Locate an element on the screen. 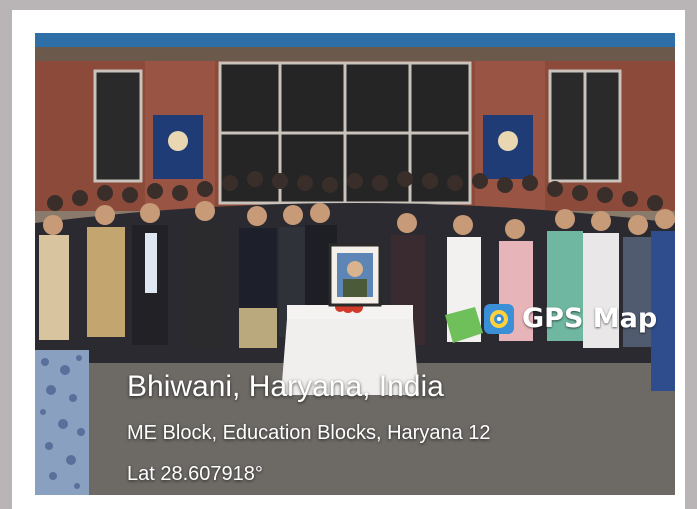 The width and height of the screenshot is (697, 509). location-address: ME Block, Education Blocks, Haryana 12 is located at coordinates (309, 433).